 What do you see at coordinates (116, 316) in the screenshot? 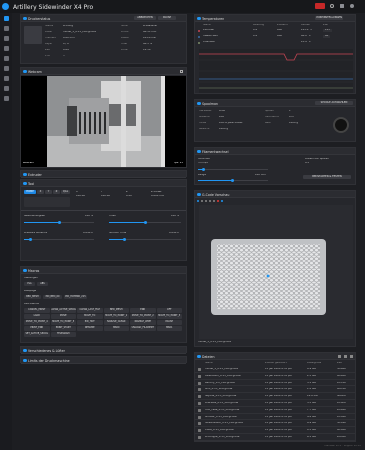
I see `macro-button: MOVE_TO_POINT_1` at bounding box center [116, 316].